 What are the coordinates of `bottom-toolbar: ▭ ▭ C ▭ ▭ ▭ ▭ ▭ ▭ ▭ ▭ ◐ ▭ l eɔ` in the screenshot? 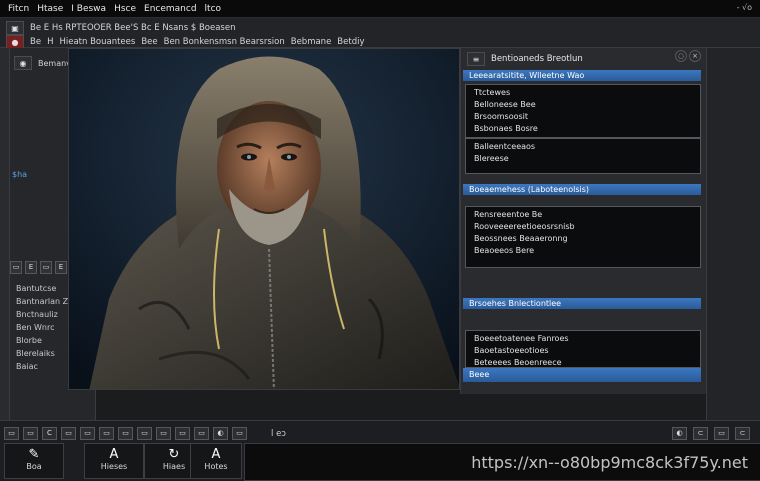 It's located at (145, 433).